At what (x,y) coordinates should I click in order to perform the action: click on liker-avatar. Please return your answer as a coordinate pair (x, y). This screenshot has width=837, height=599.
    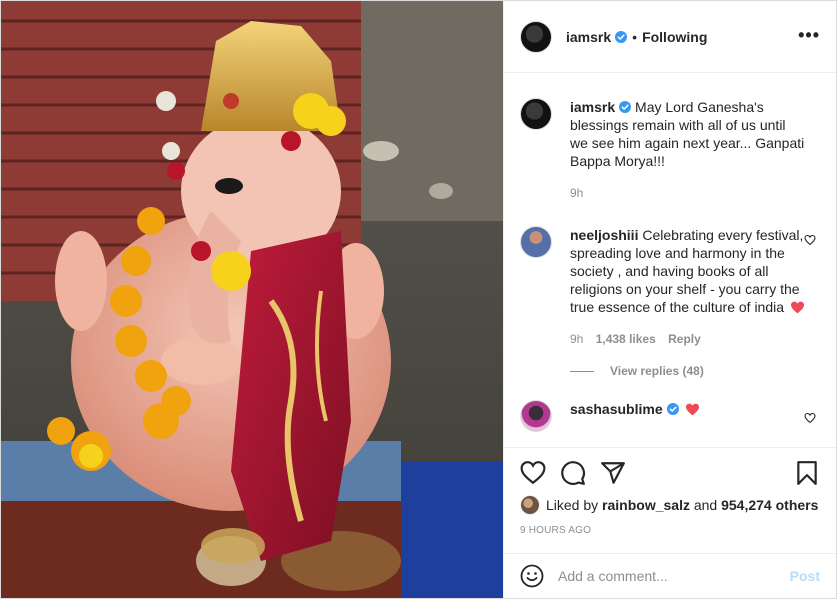
    Looking at the image, I should click on (530, 505).